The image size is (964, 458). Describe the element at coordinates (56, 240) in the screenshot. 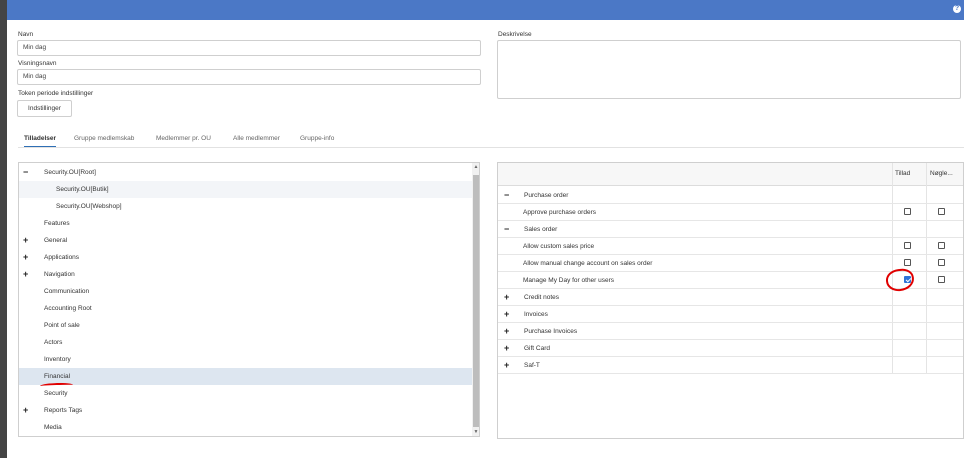

I see `tree-item-label: General` at that location.